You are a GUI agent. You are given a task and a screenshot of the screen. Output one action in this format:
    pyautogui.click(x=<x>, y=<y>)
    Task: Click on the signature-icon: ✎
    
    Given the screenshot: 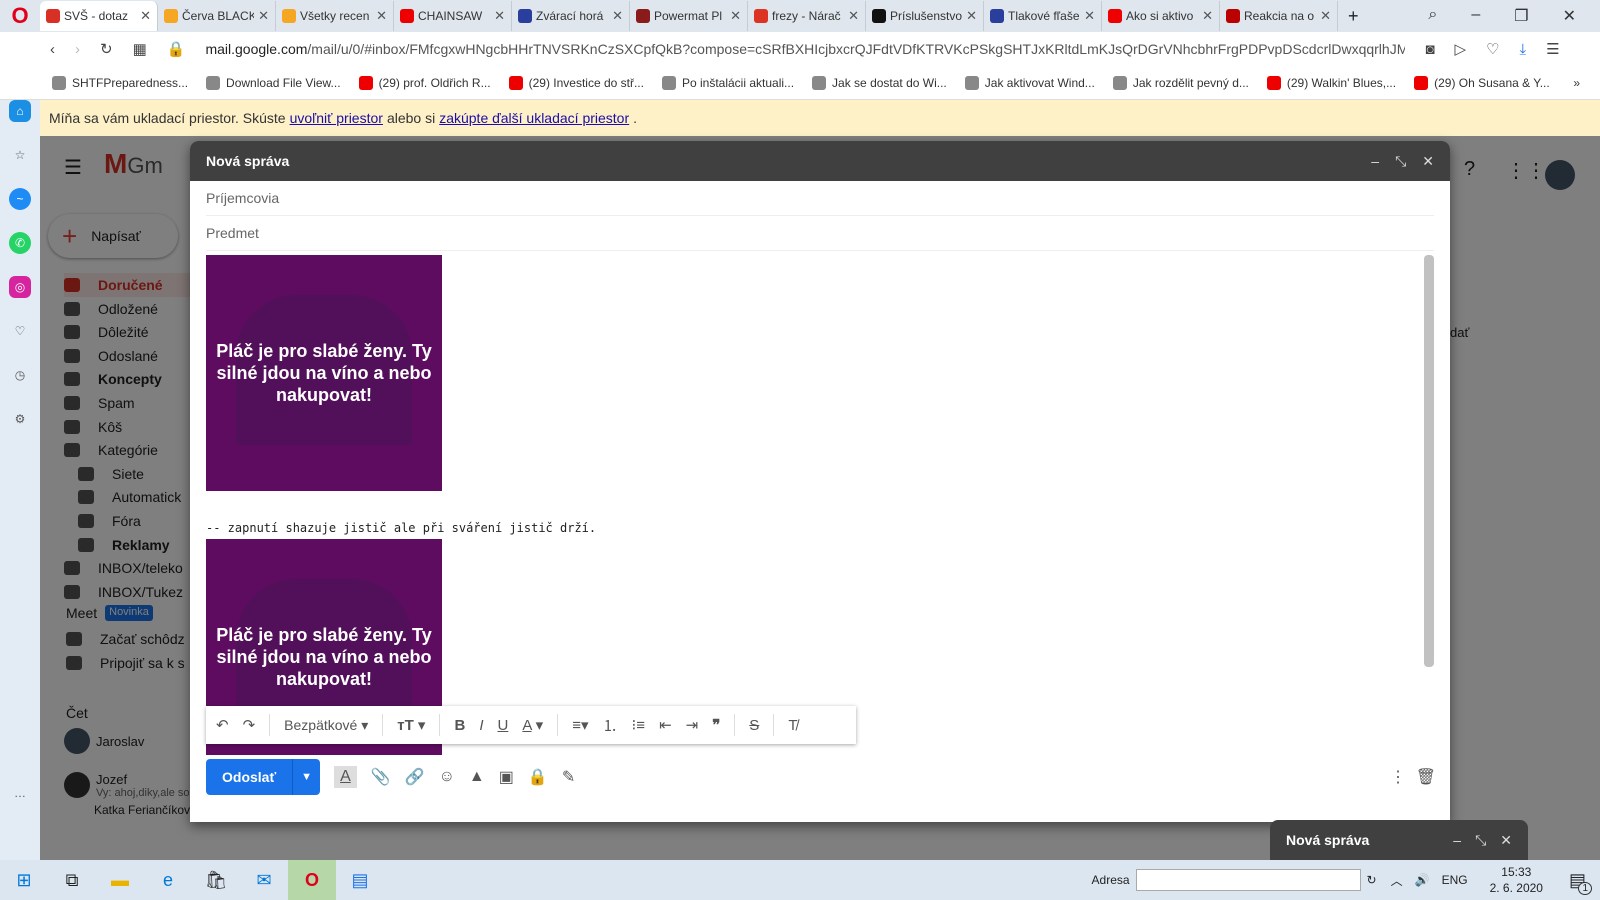 What is the action you would take?
    pyautogui.click(x=568, y=777)
    